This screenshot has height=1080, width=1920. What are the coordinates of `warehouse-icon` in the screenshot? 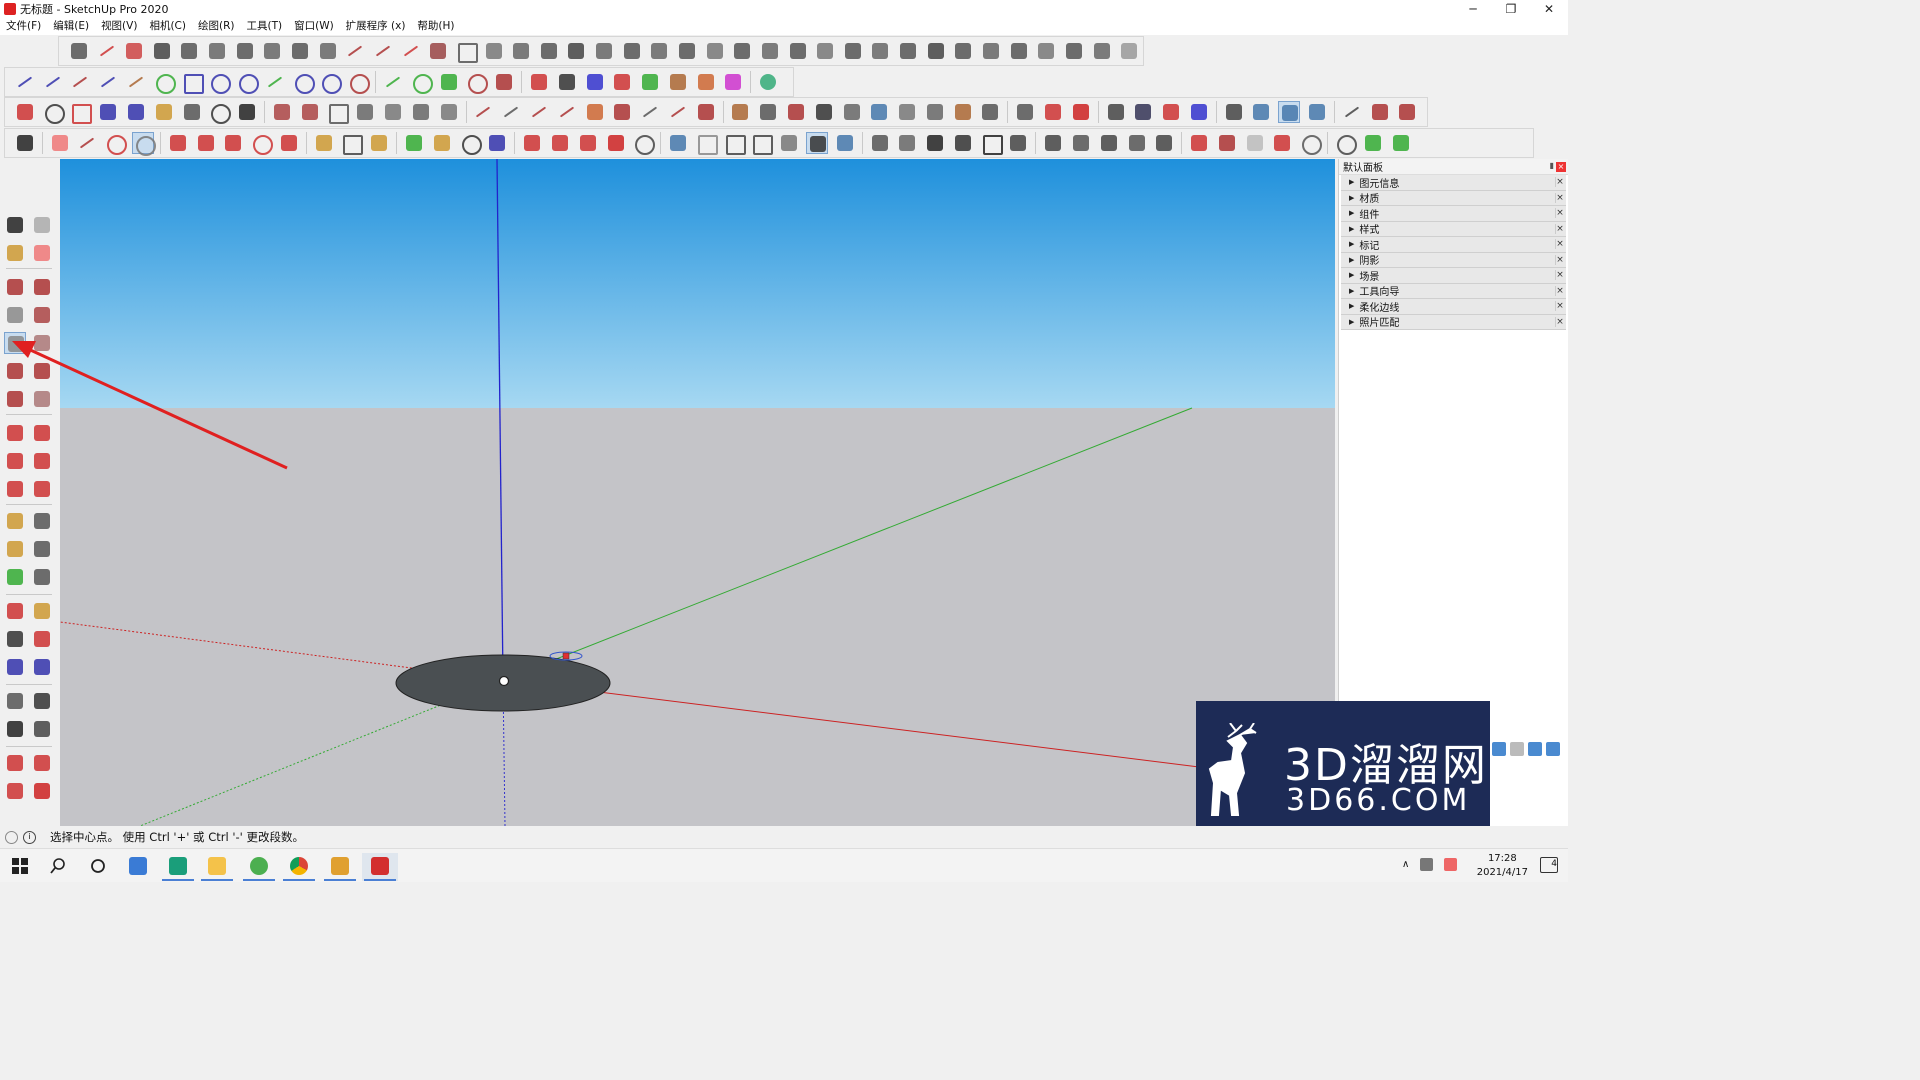 It's located at (15, 763).